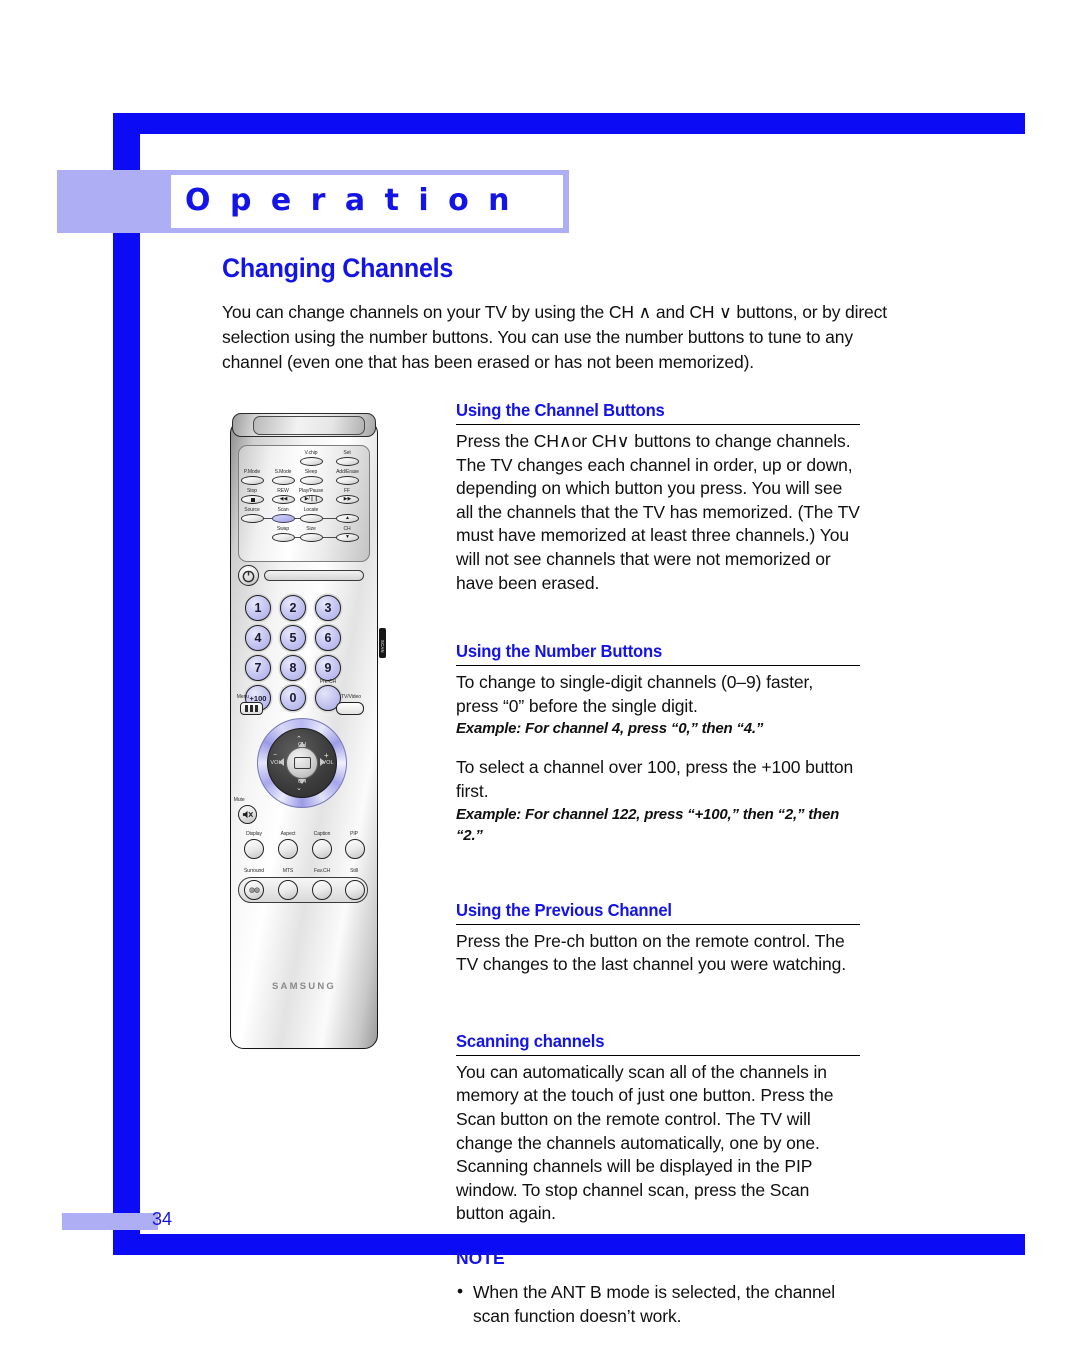 The width and height of the screenshot is (1080, 1369). I want to click on label-swap: Swap, so click(283, 529).